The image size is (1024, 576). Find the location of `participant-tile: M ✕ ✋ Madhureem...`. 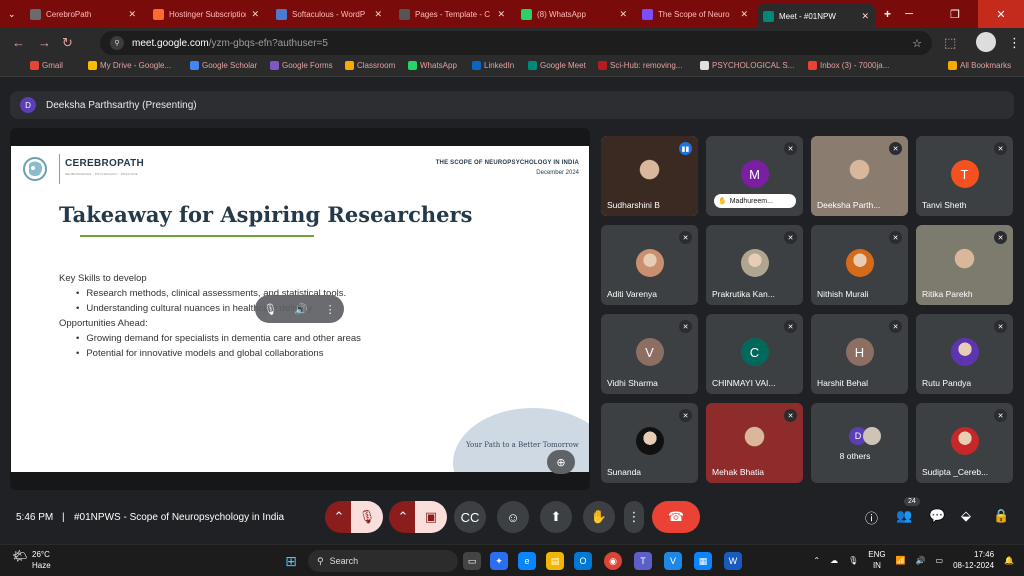

participant-tile: M ✕ ✋ Madhureem... is located at coordinates (754, 176).